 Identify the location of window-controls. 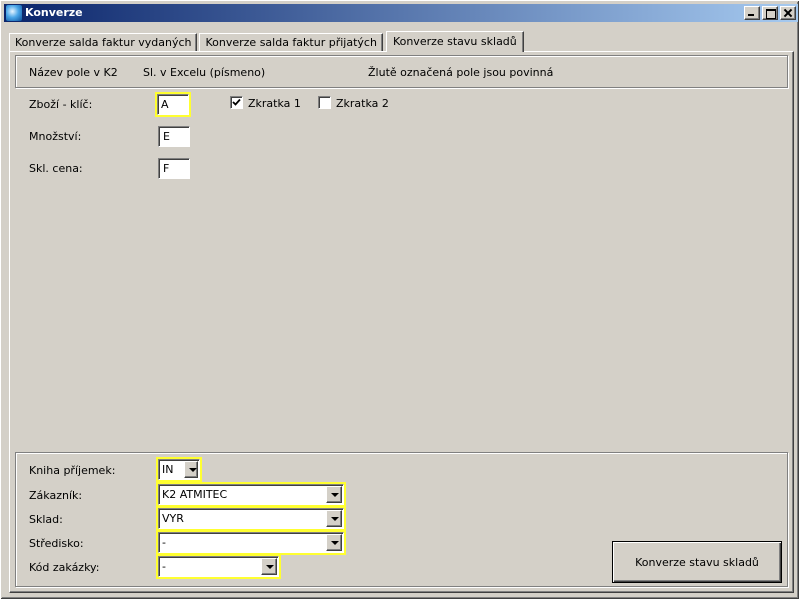
(769, 13).